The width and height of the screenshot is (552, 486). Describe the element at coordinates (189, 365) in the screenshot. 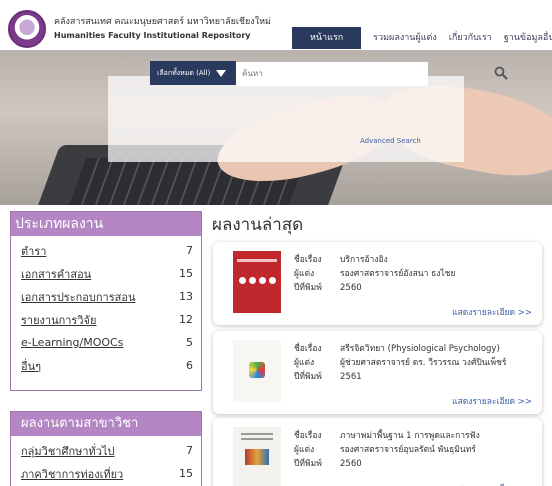

I see `category-count: 6` at that location.